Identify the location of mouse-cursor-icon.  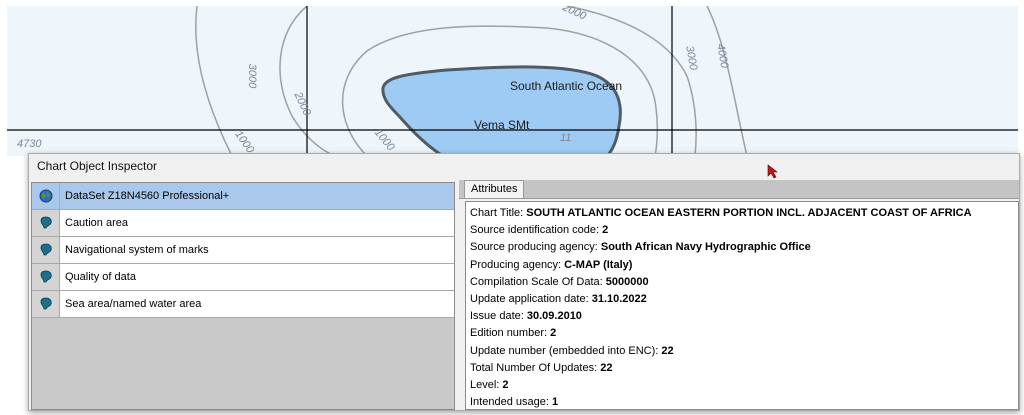
(772, 171).